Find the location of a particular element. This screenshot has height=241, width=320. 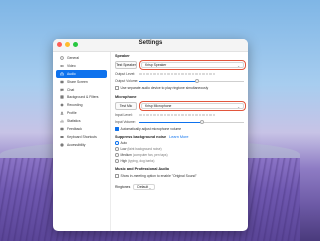

share-screen-icon is located at coordinates (62, 82).